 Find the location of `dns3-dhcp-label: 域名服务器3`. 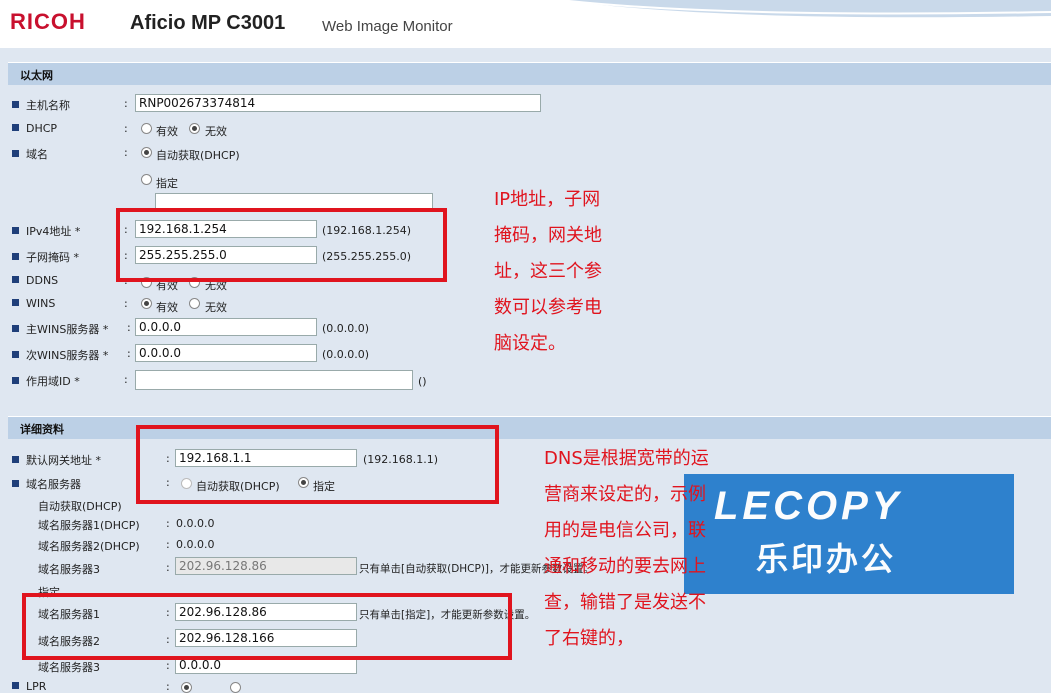

dns3-dhcp-label: 域名服务器3 is located at coordinates (69, 569).